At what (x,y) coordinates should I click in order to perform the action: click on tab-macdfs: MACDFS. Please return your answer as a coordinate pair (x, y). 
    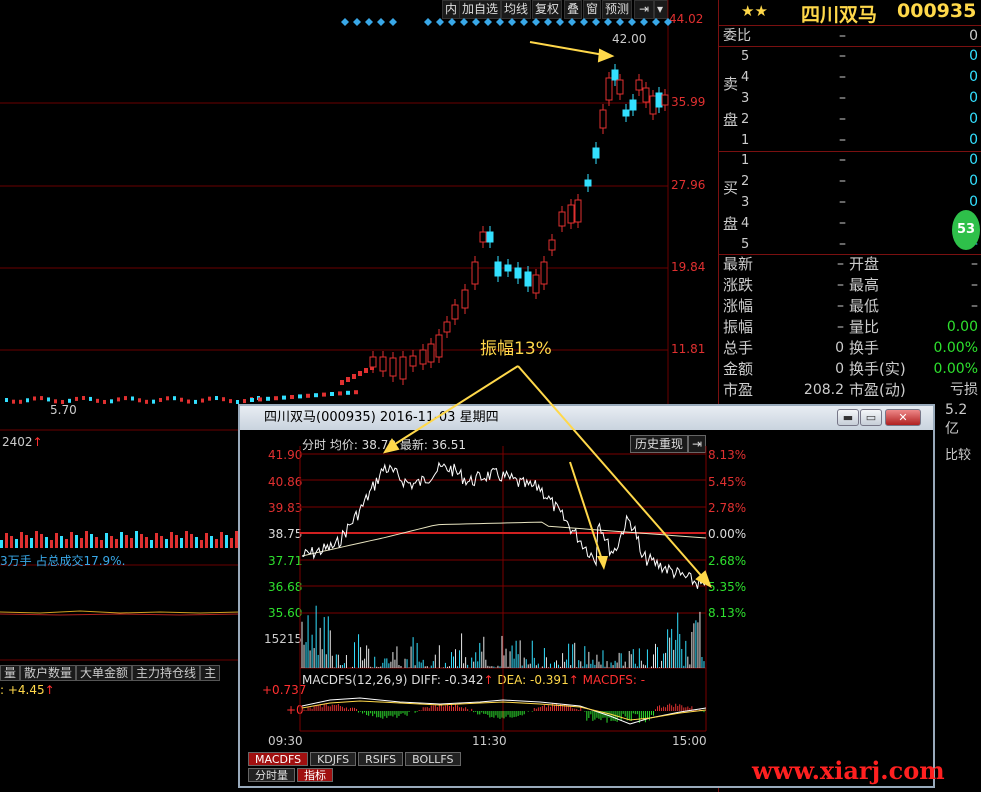
    Looking at the image, I should click on (278, 759).